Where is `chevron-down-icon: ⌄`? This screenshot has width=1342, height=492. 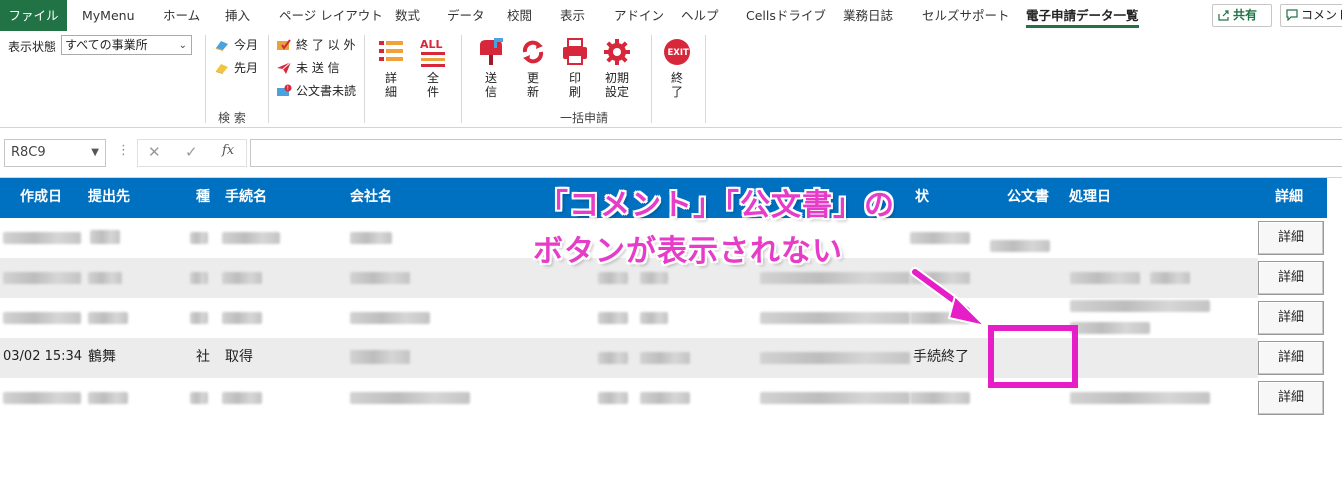
chevron-down-icon: ⌄ is located at coordinates (182, 45).